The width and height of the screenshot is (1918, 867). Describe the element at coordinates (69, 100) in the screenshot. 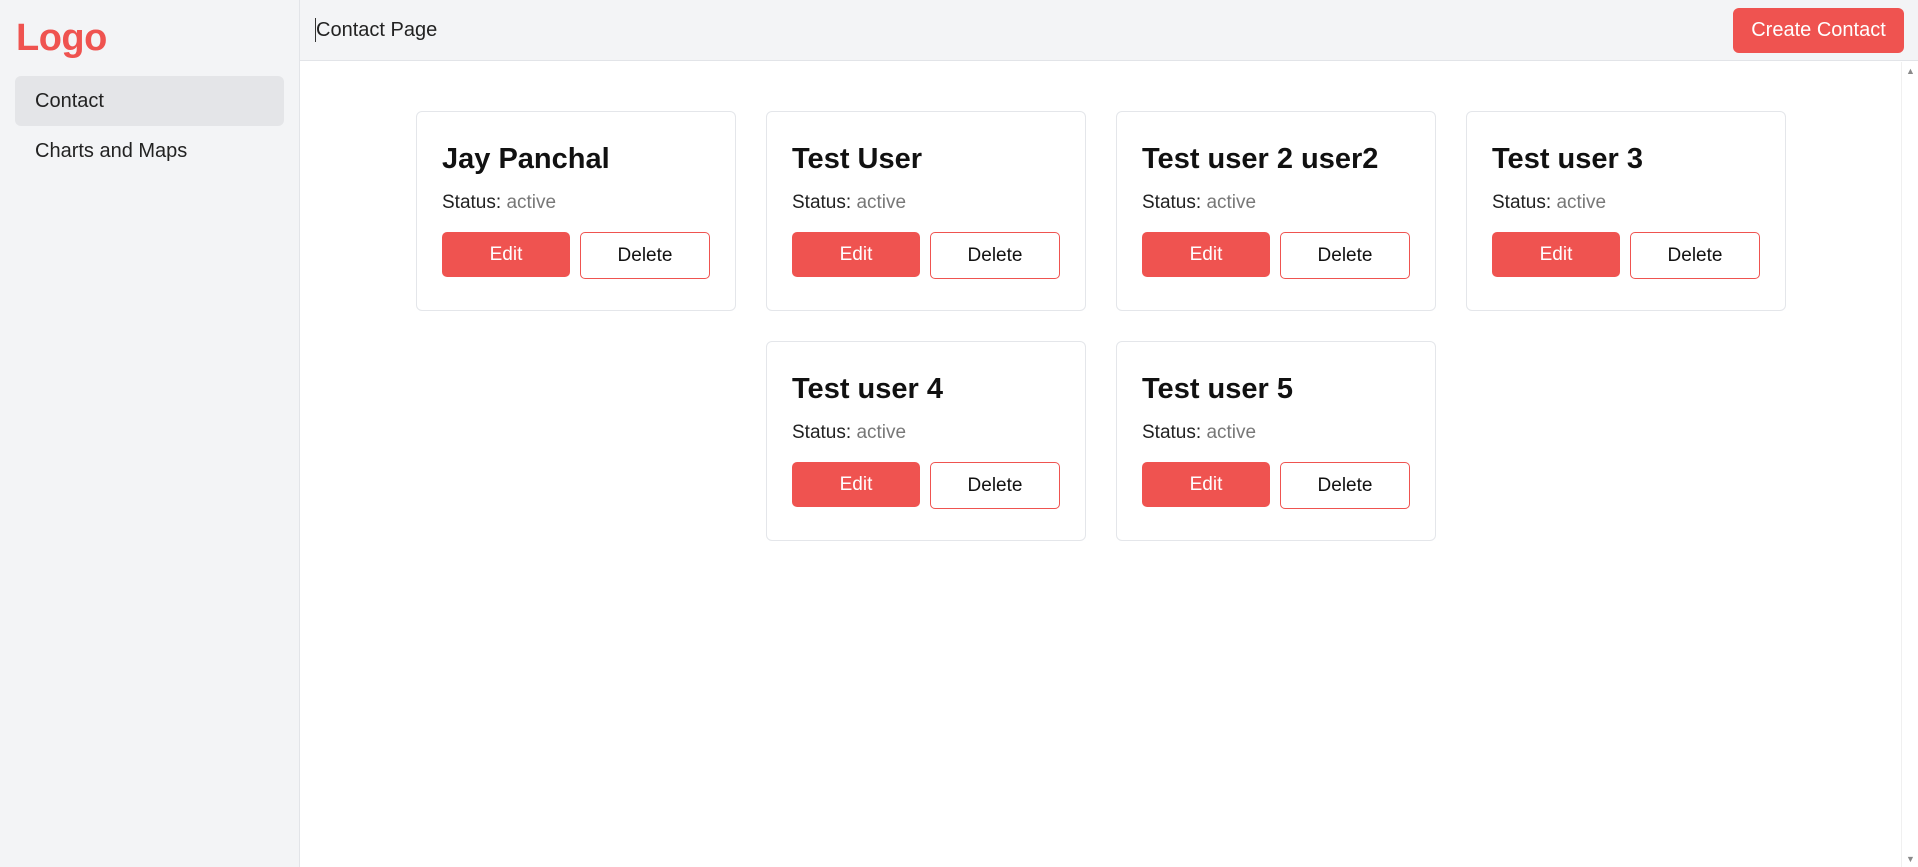

I see `sidebar-item-label: Contact` at that location.